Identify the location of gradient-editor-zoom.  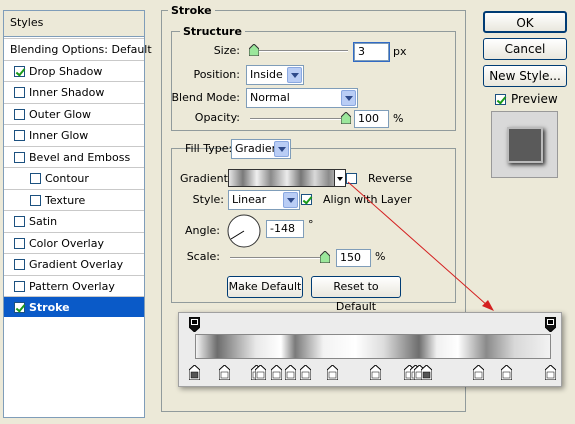
(370, 349).